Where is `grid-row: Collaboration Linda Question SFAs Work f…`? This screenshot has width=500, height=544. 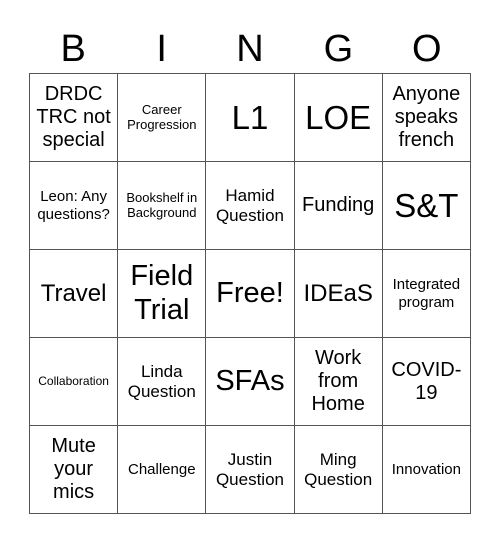 grid-row: Collaboration Linda Question SFAs Work f… is located at coordinates (250, 381).